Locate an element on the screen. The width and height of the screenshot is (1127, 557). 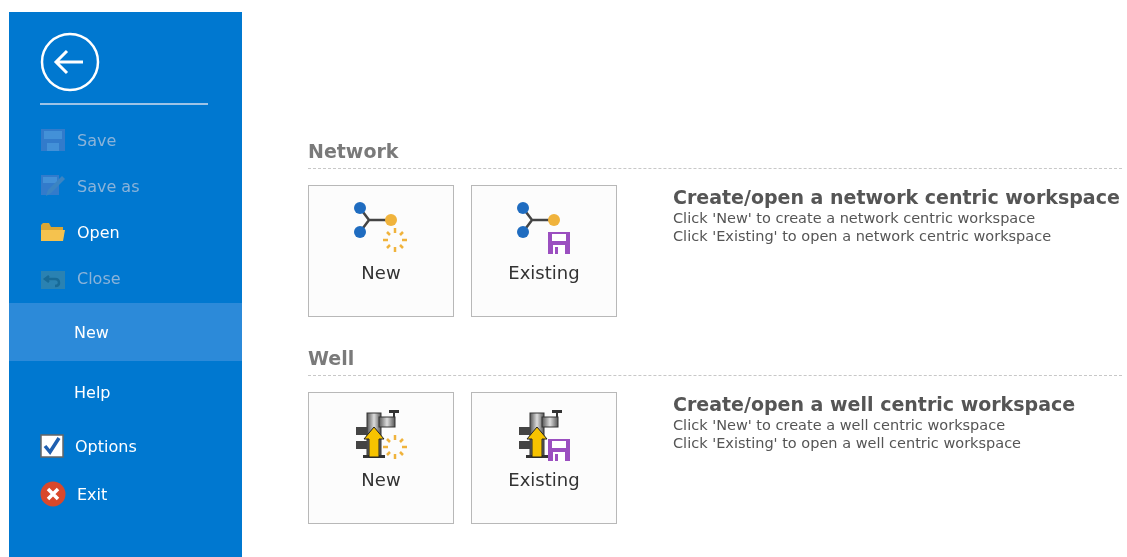
menu-item: Options is located at coordinates (125, 446).